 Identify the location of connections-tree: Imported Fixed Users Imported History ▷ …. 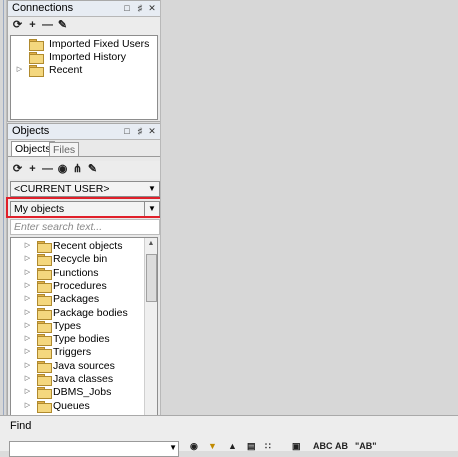
(84, 77).